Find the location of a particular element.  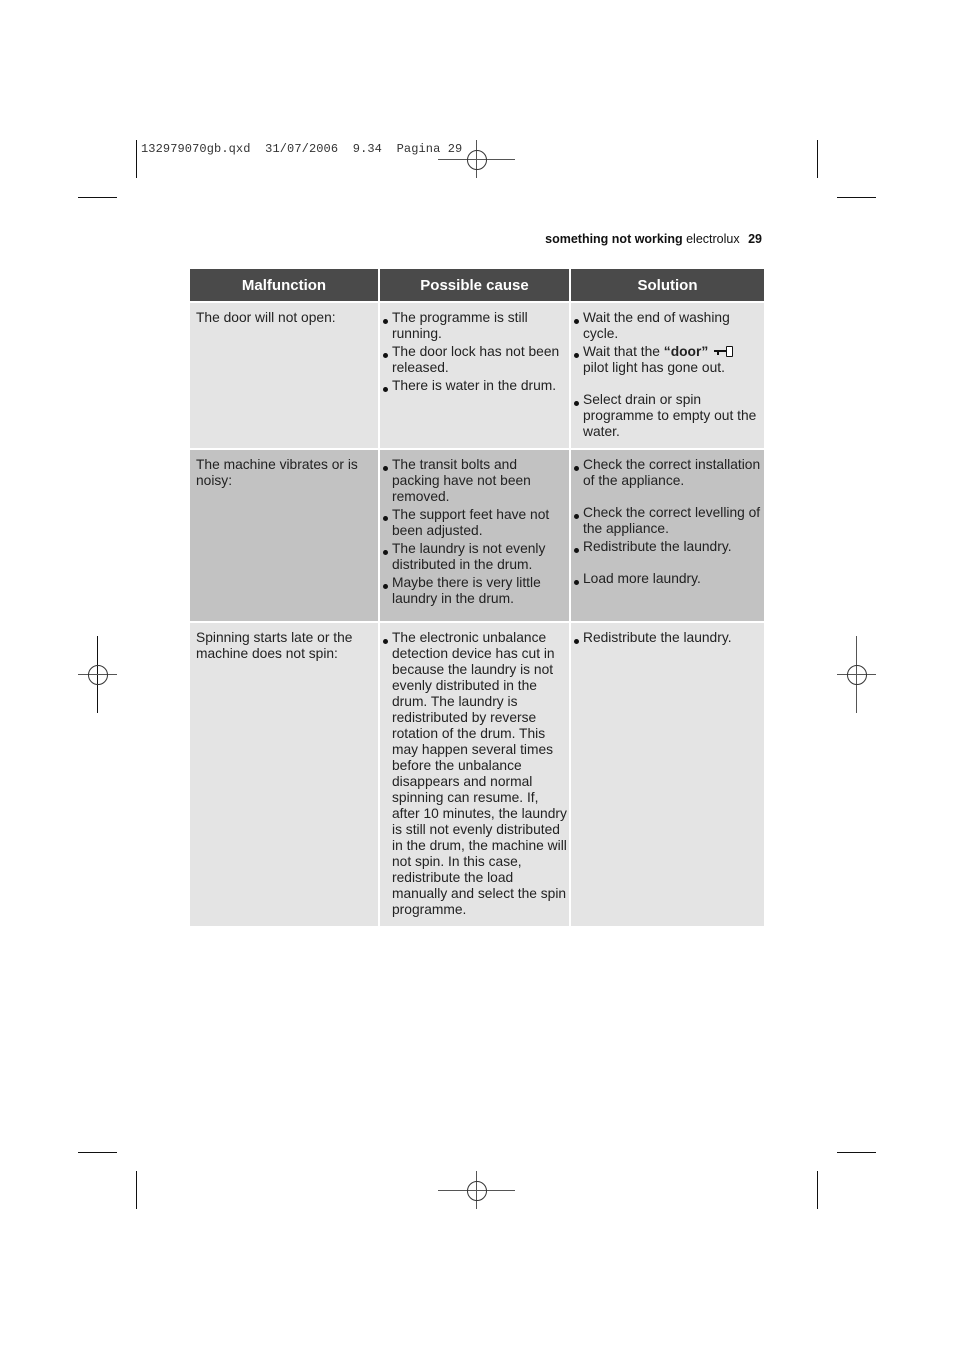

header-possible-cause: Possible cause is located at coordinates (475, 285).